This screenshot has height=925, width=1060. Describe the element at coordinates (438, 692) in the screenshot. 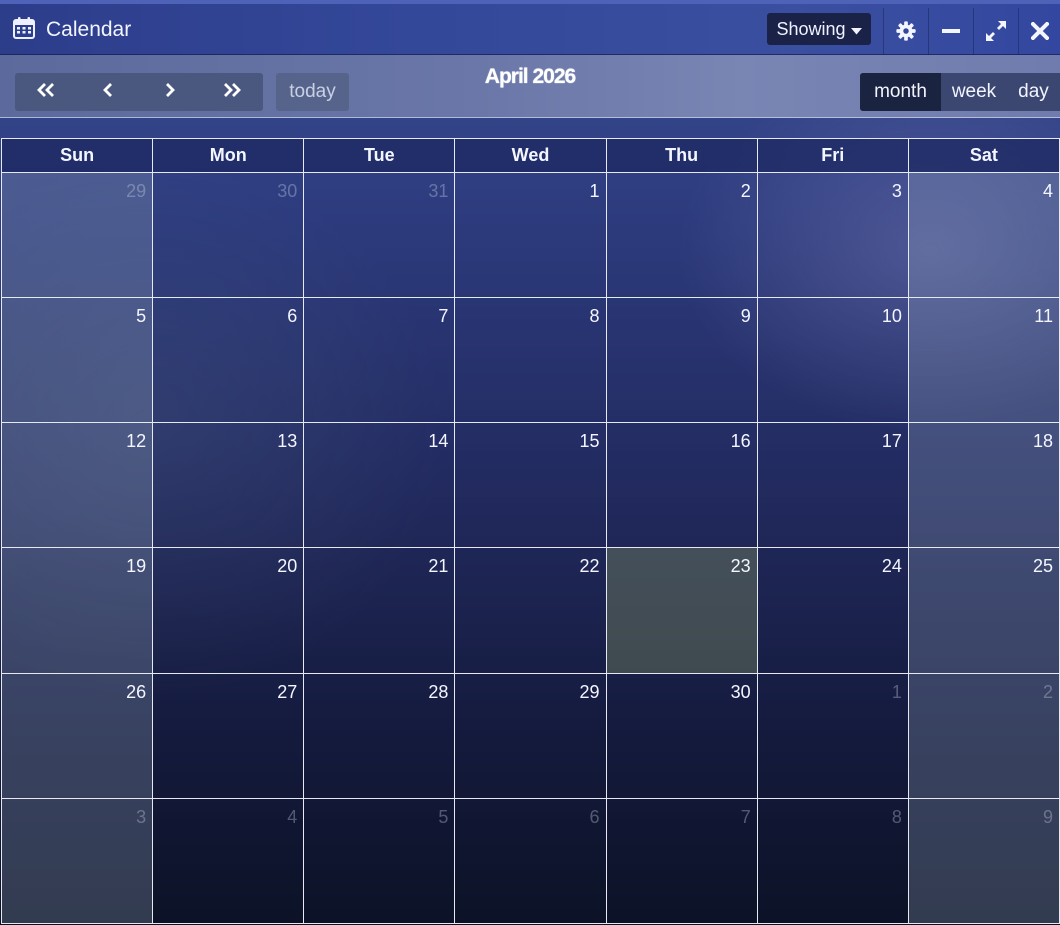

I see `day-number: 28` at that location.